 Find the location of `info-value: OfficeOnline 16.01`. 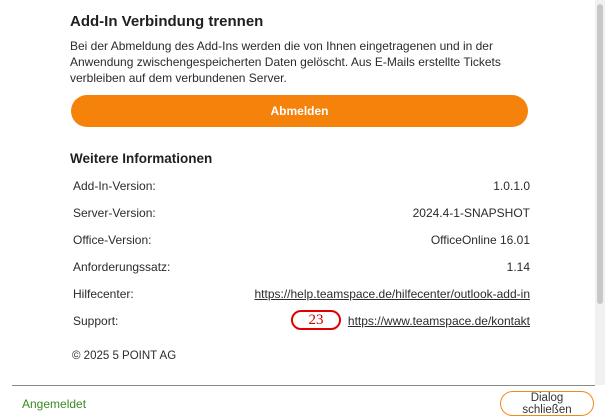

info-value: OfficeOnline 16.01 is located at coordinates (480, 239).